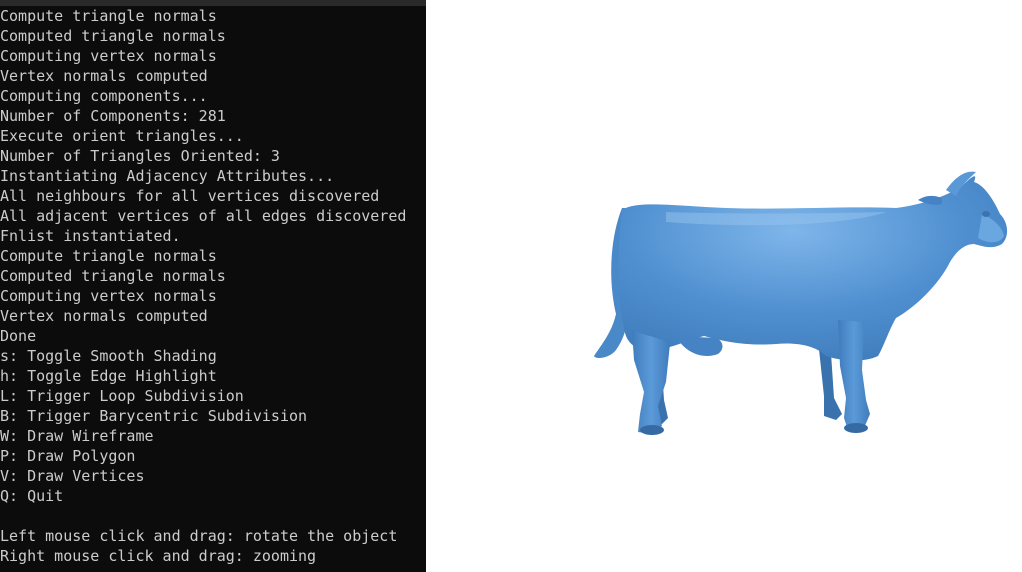  I want to click on console-line: s: Toggle Smooth Shading, so click(108, 356).